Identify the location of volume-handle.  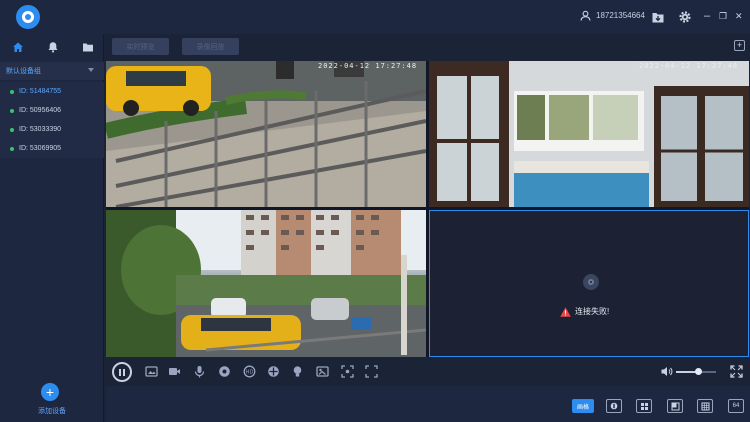
(698, 371).